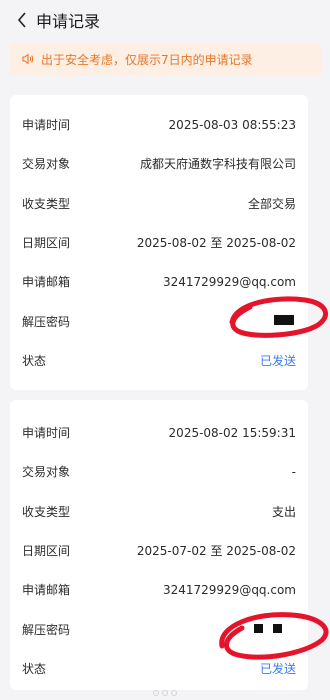 This screenshot has width=330, height=700. What do you see at coordinates (165, 20) in the screenshot?
I see `header: 申请记录` at bounding box center [165, 20].